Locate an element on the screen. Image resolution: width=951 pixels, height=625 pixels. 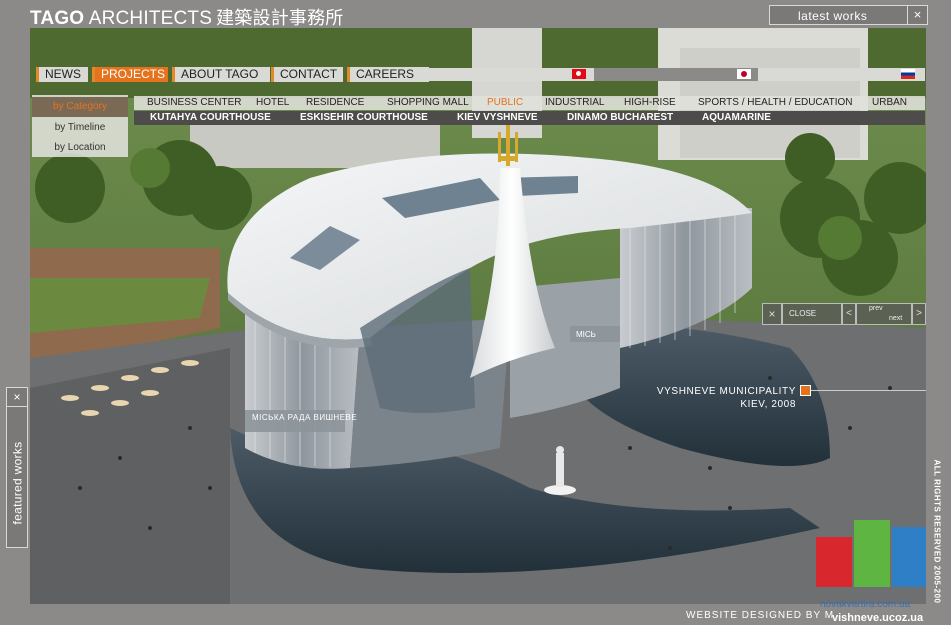
project-kutahya-courthouse: KUTAHYA COURTHOUSE is located at coordinates (210, 118).